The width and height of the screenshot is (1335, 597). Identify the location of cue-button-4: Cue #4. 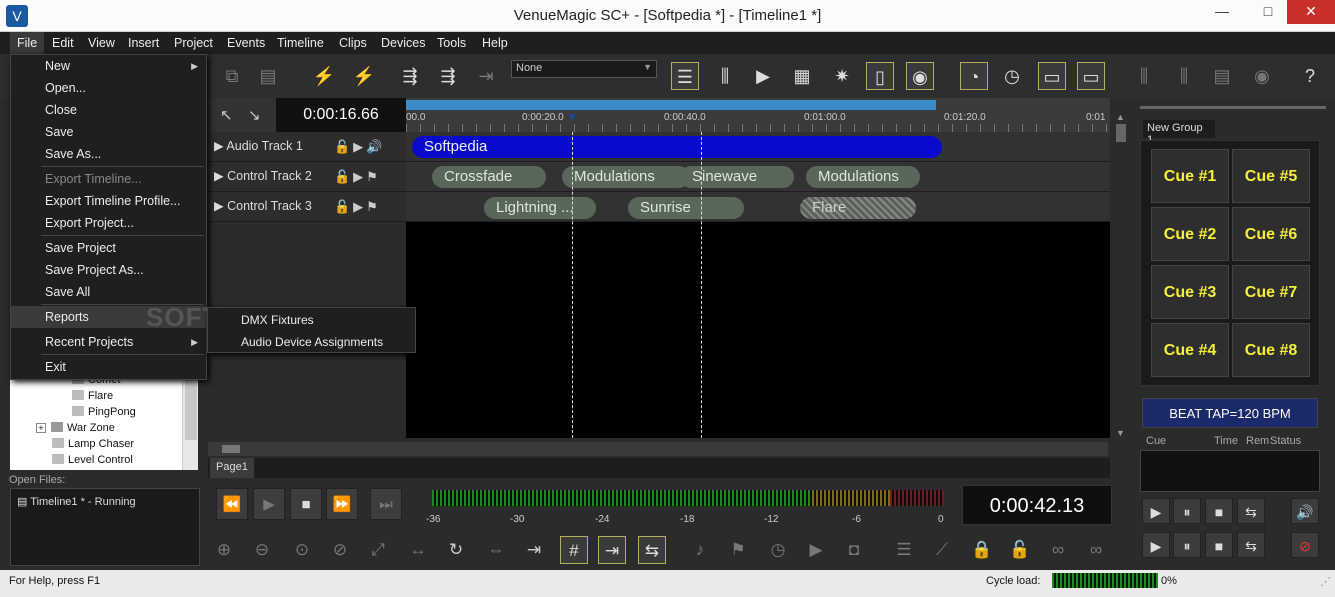
(1190, 350).